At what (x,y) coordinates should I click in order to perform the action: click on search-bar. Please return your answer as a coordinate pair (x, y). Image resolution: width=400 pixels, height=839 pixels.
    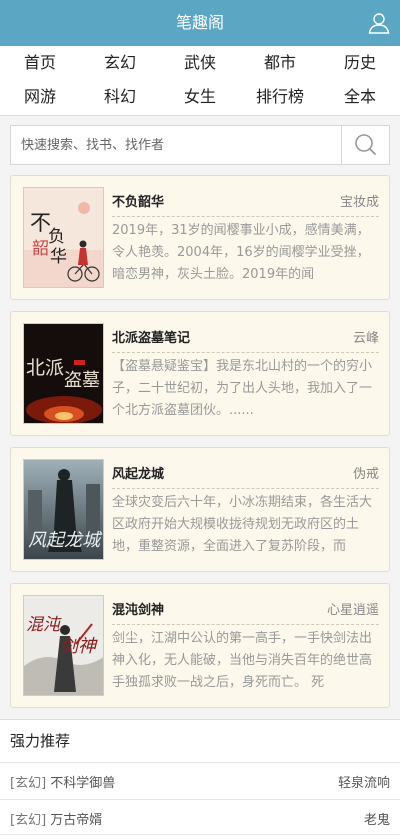
    Looking at the image, I should click on (200, 145).